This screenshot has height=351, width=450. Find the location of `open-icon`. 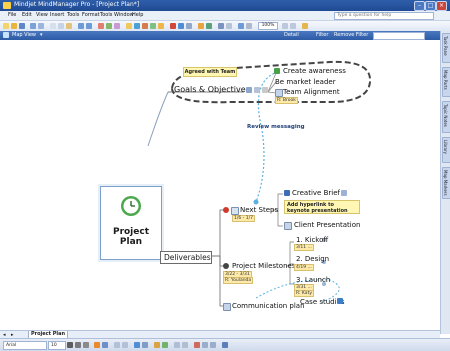

open-icon is located at coordinates (14, 26).